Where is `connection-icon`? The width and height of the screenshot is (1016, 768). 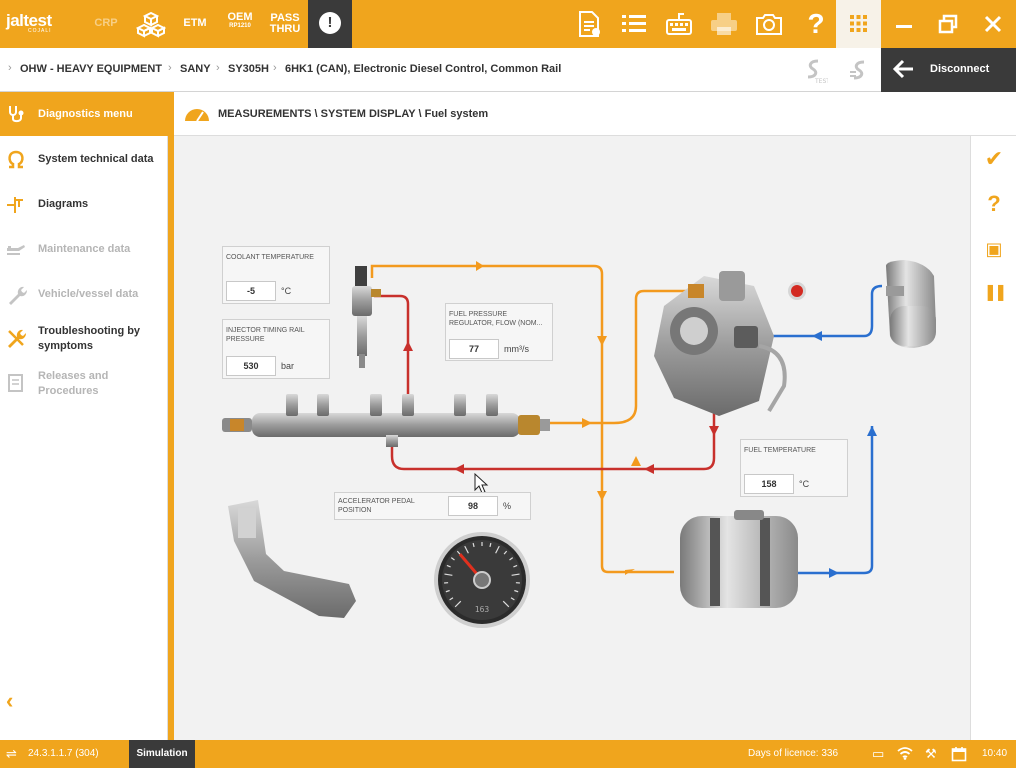 connection-icon is located at coordinates (858, 70).